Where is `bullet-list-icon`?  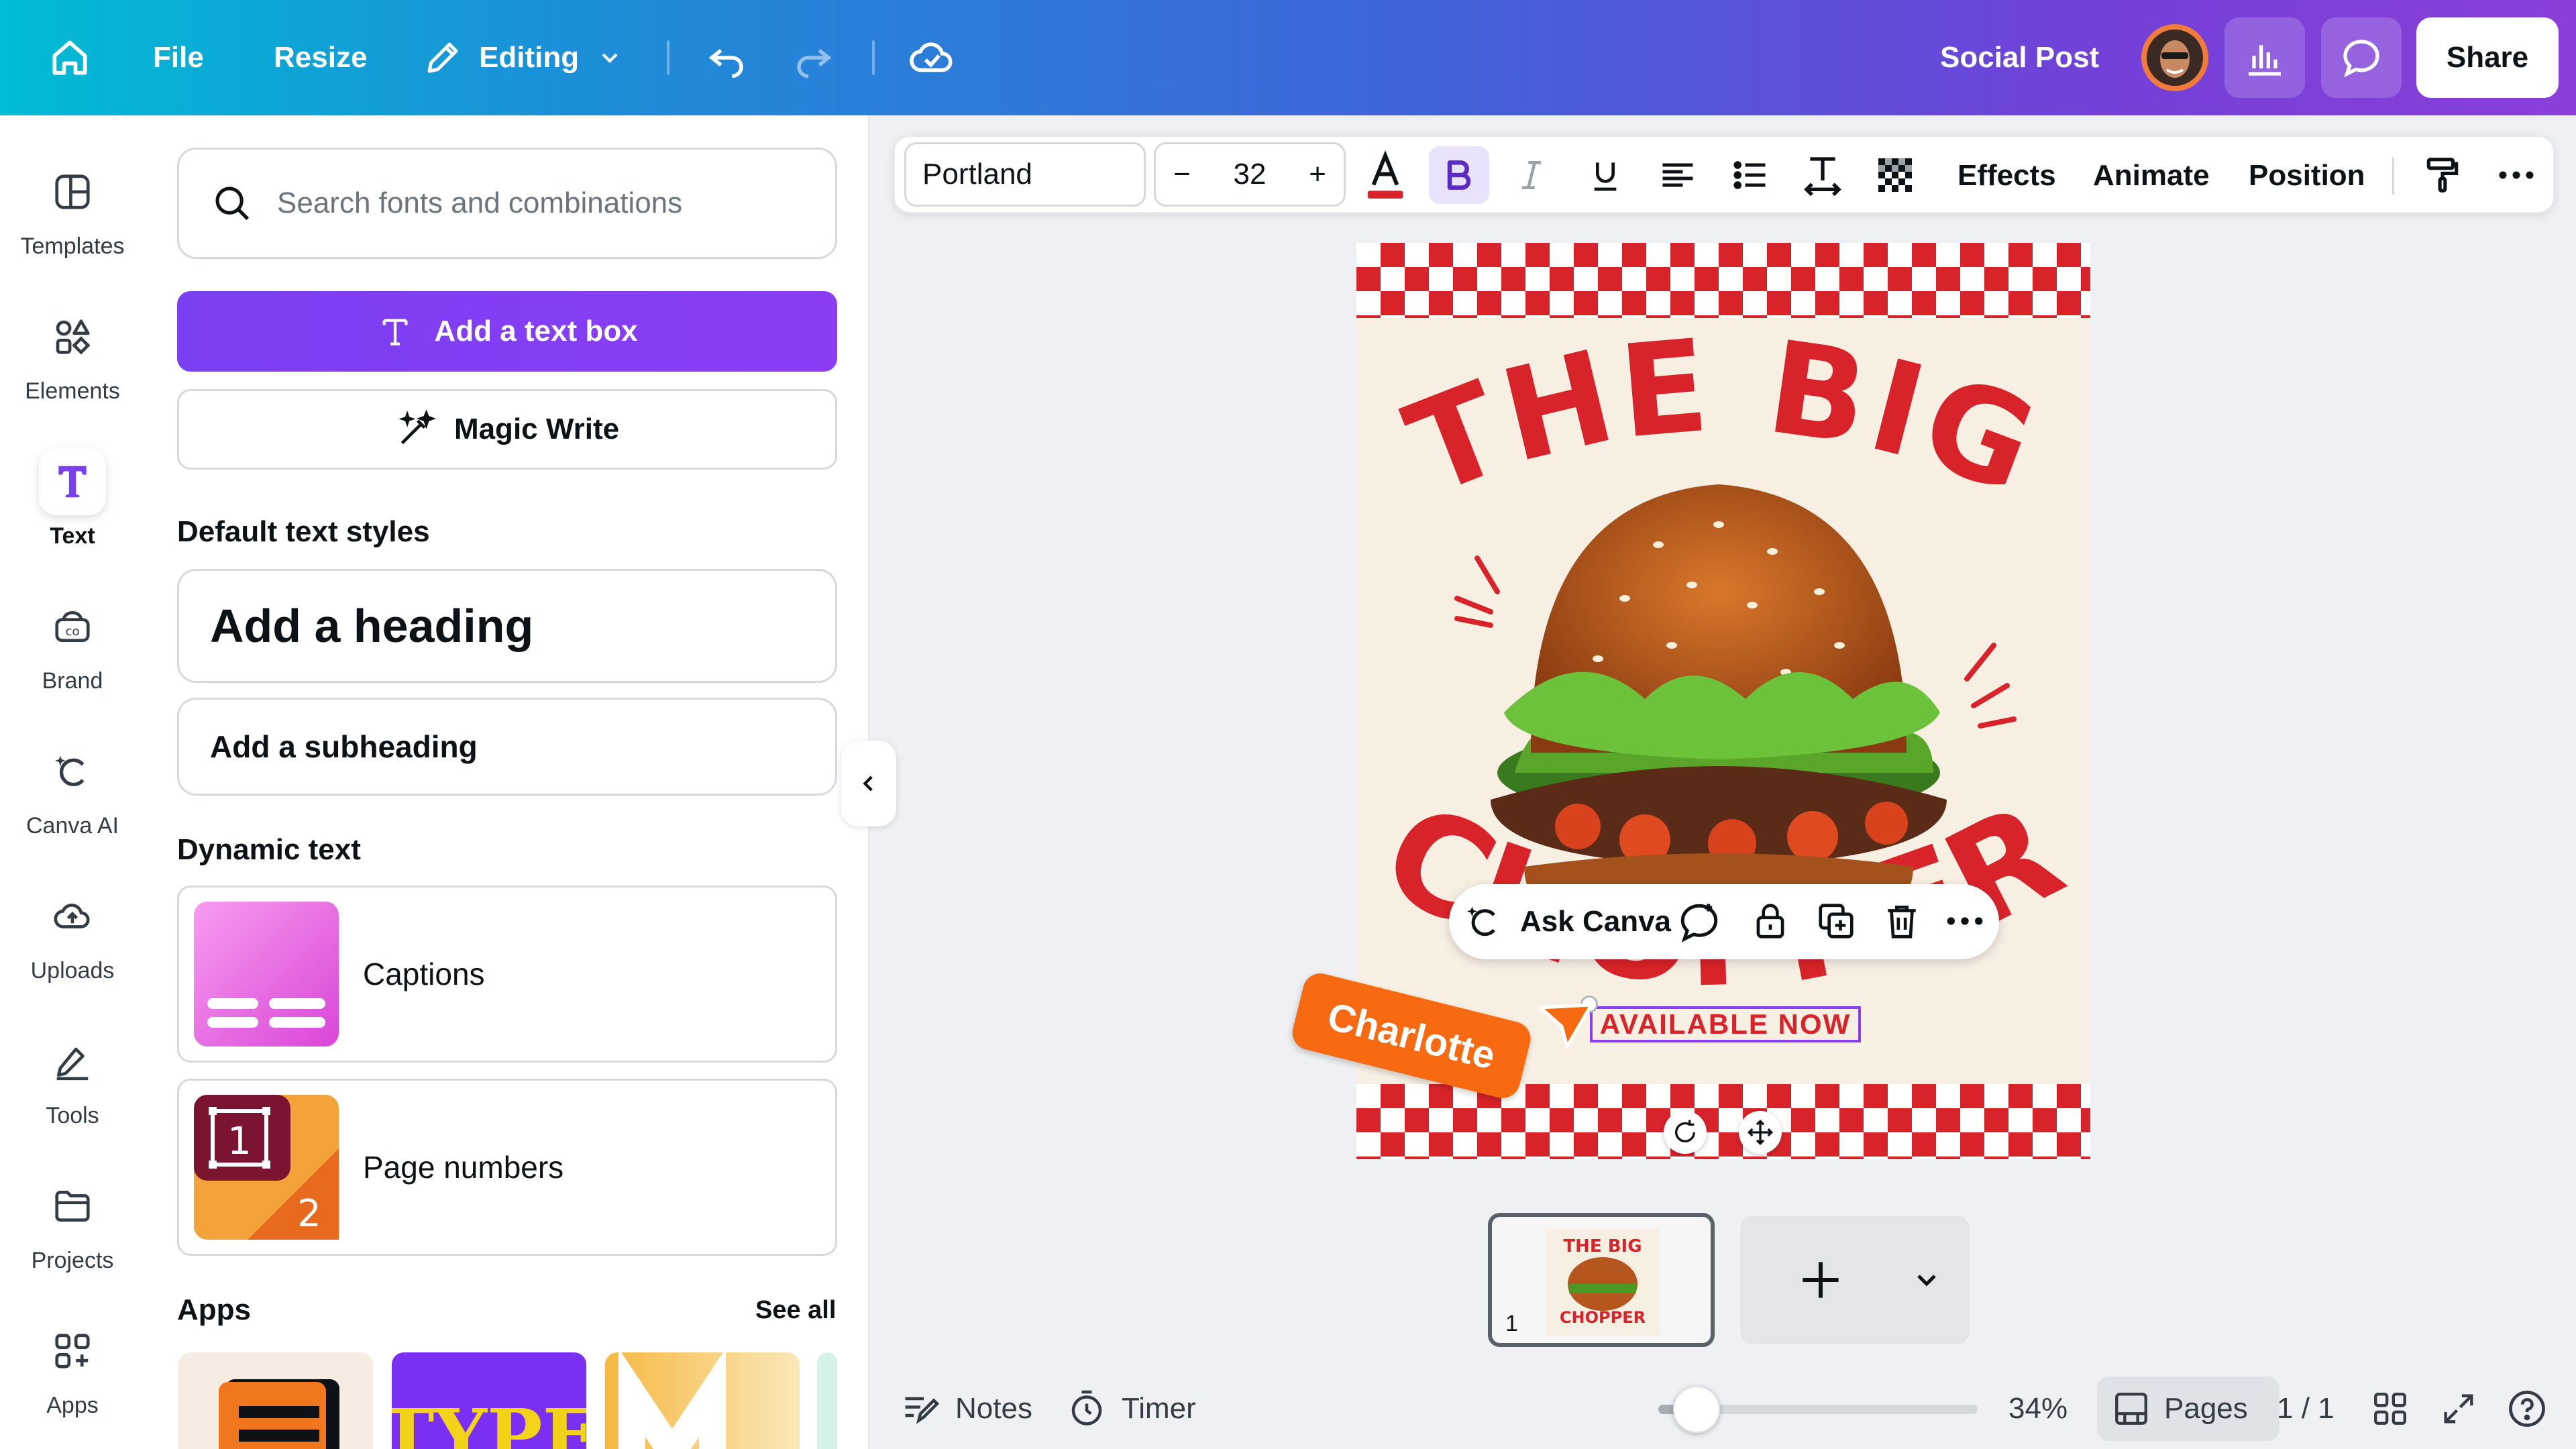 bullet-list-icon is located at coordinates (1749, 175).